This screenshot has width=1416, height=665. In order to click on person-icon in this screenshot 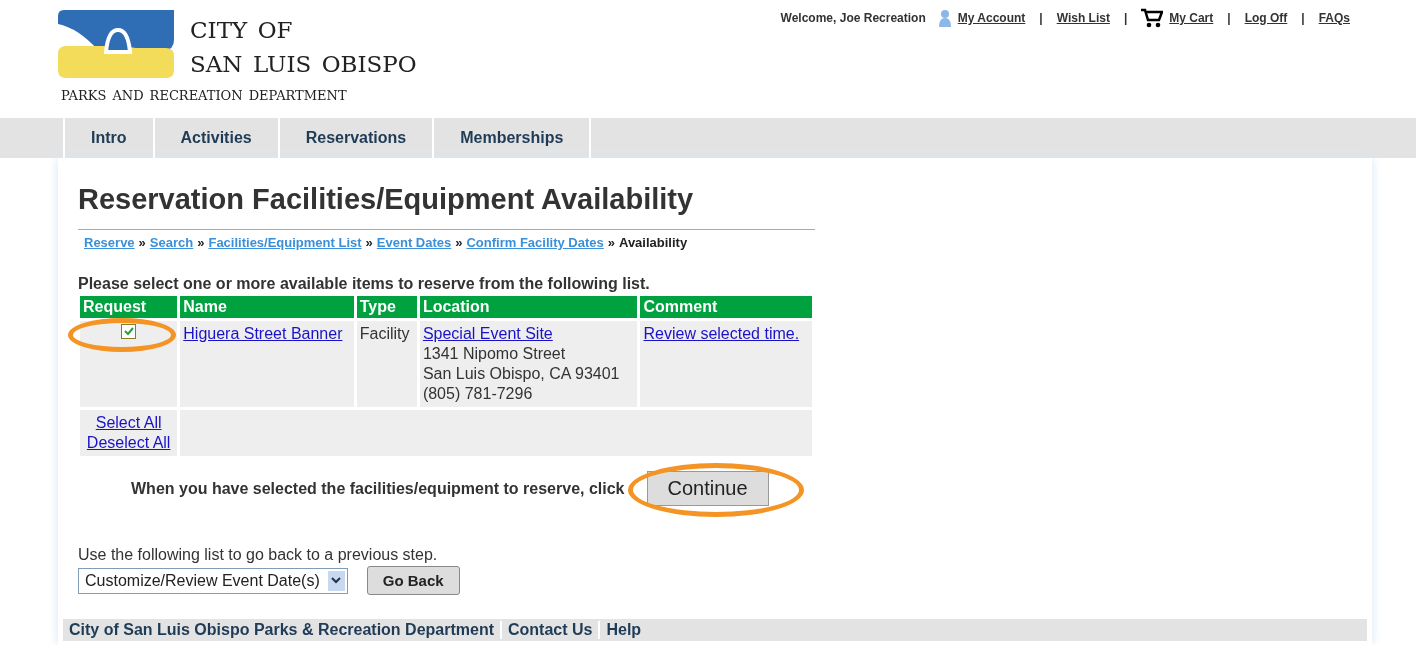, I will do `click(944, 18)`.